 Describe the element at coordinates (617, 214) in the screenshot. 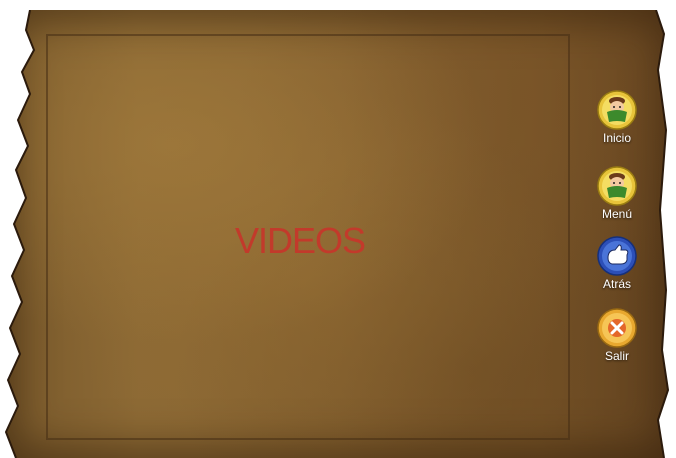

I see `nav-menu-label: Menú` at that location.